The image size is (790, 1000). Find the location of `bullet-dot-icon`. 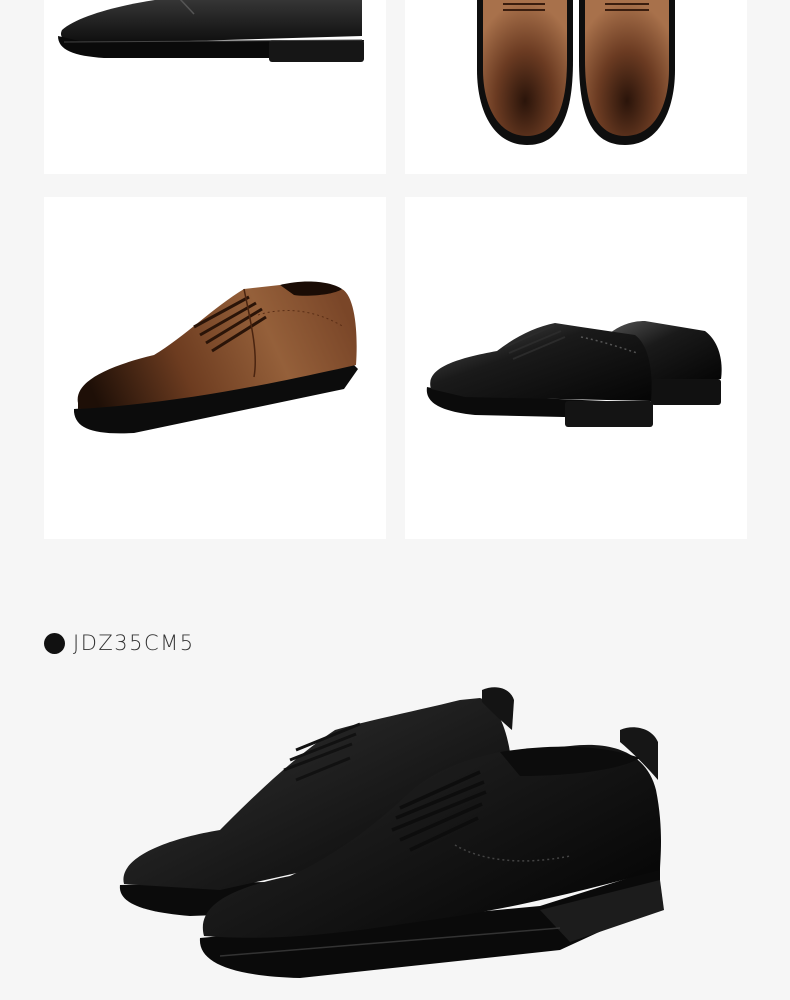

bullet-dot-icon is located at coordinates (54, 643).